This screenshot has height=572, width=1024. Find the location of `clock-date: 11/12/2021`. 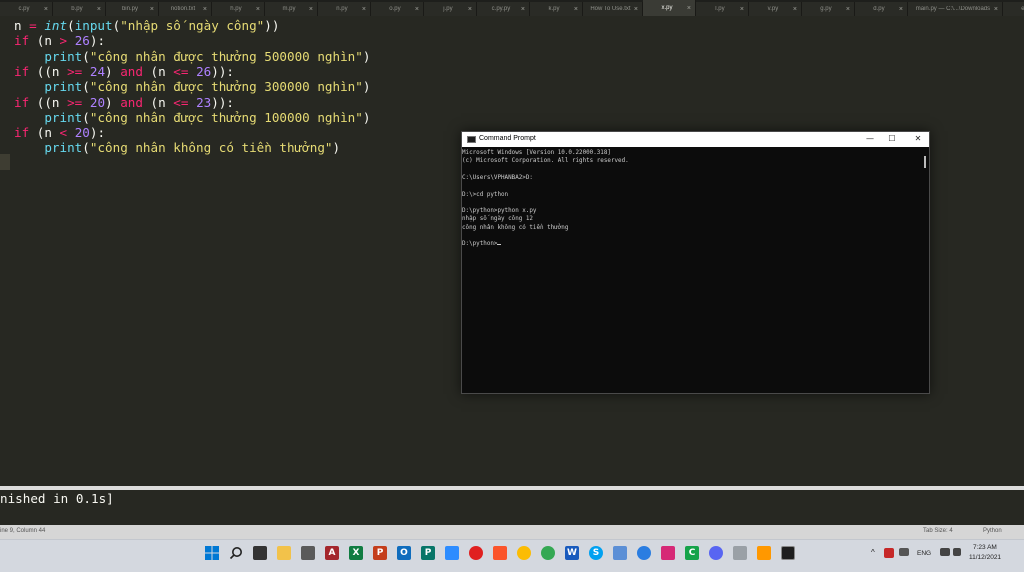

clock-date: 11/12/2021 is located at coordinates (985, 557).